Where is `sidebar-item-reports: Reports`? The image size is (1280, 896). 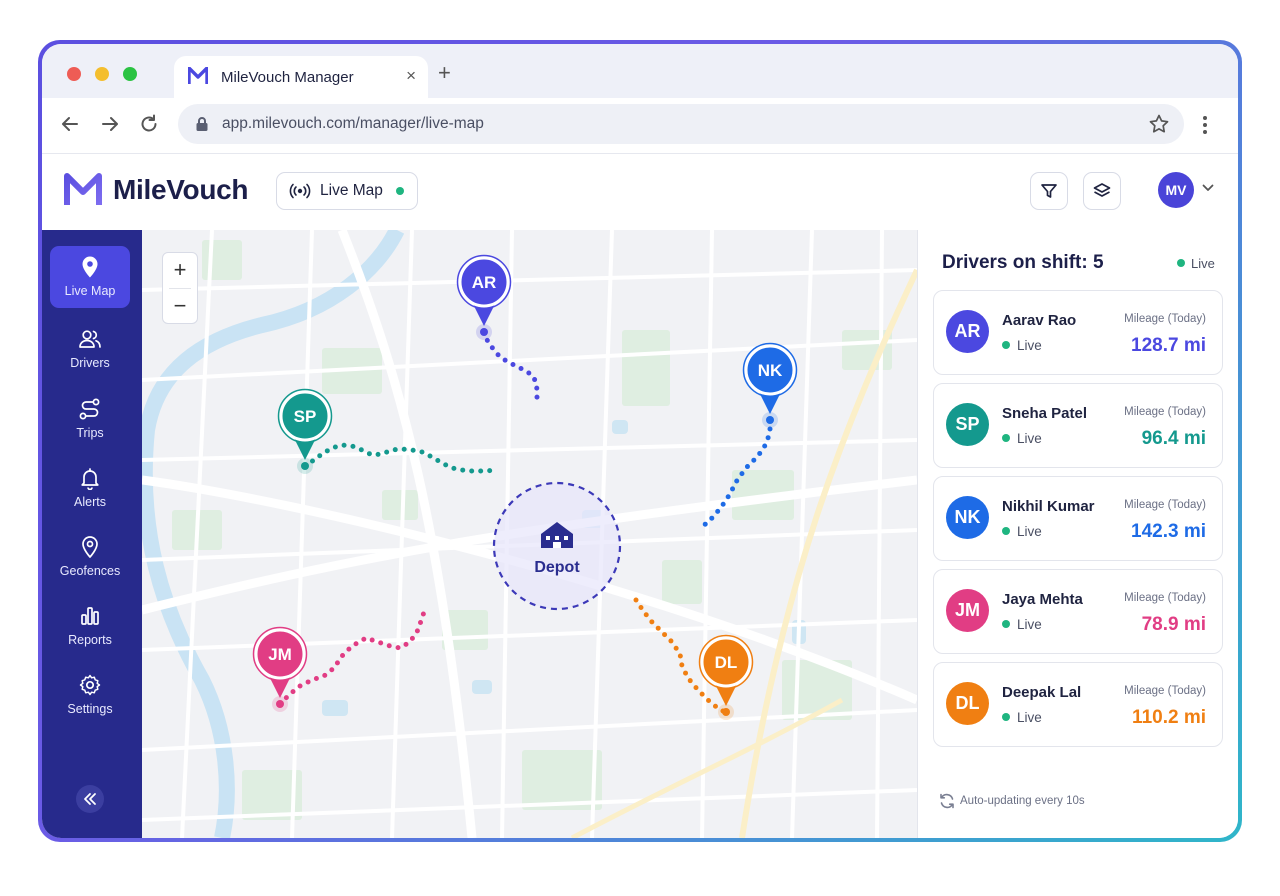
sidebar-item-reports: Reports is located at coordinates (90, 626).